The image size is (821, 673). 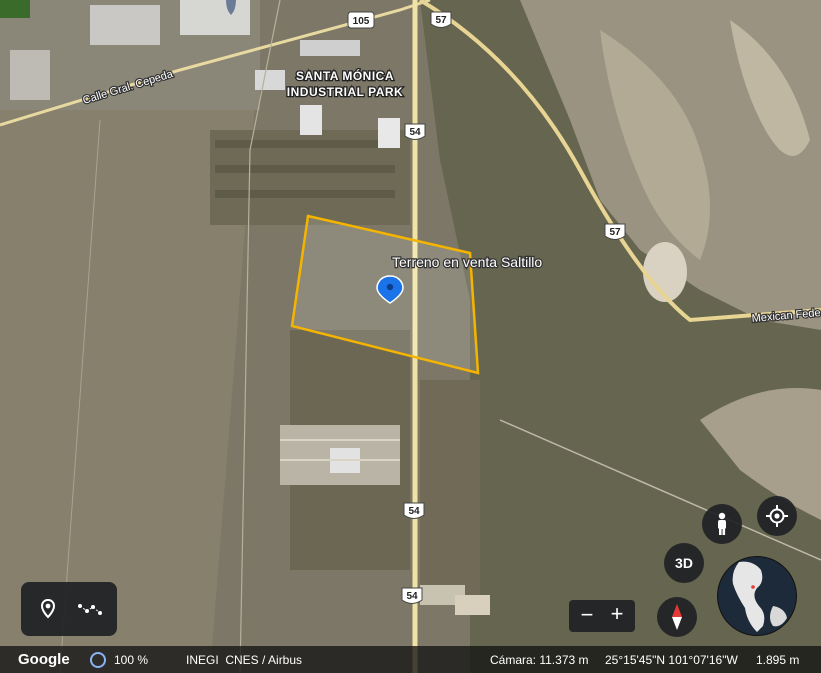 I want to click on highway-shield-54-top: 54, so click(x=415, y=131).